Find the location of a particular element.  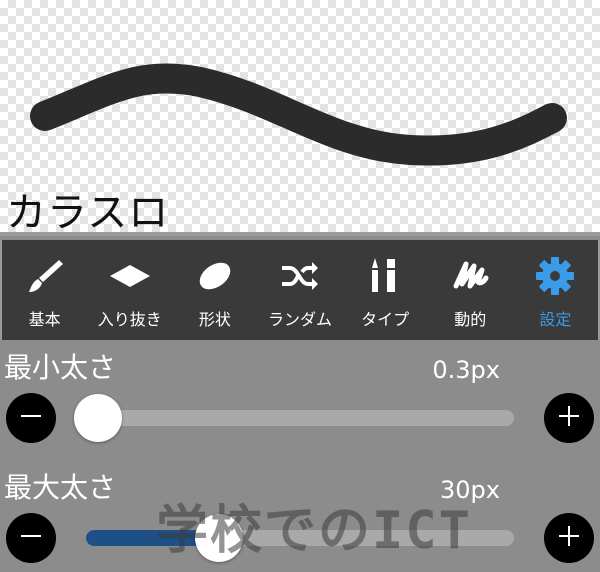

min-size-increase-button is located at coordinates (569, 418).